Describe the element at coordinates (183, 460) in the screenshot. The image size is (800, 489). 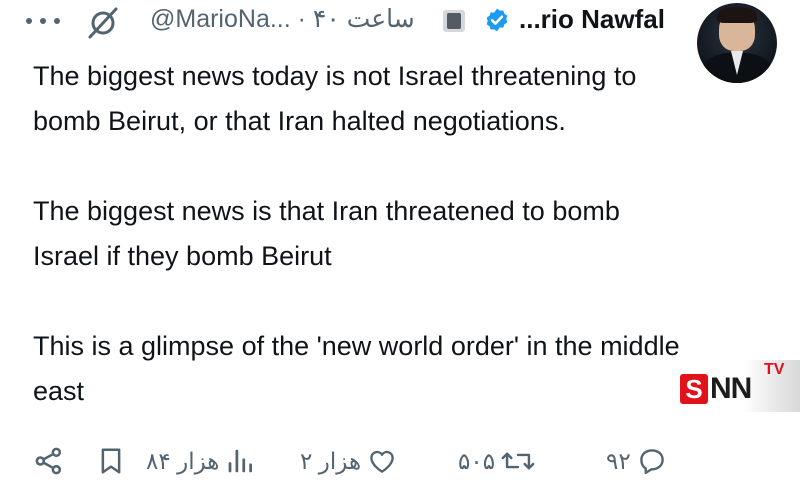
I see `views-count: ۸۴ هزار` at that location.